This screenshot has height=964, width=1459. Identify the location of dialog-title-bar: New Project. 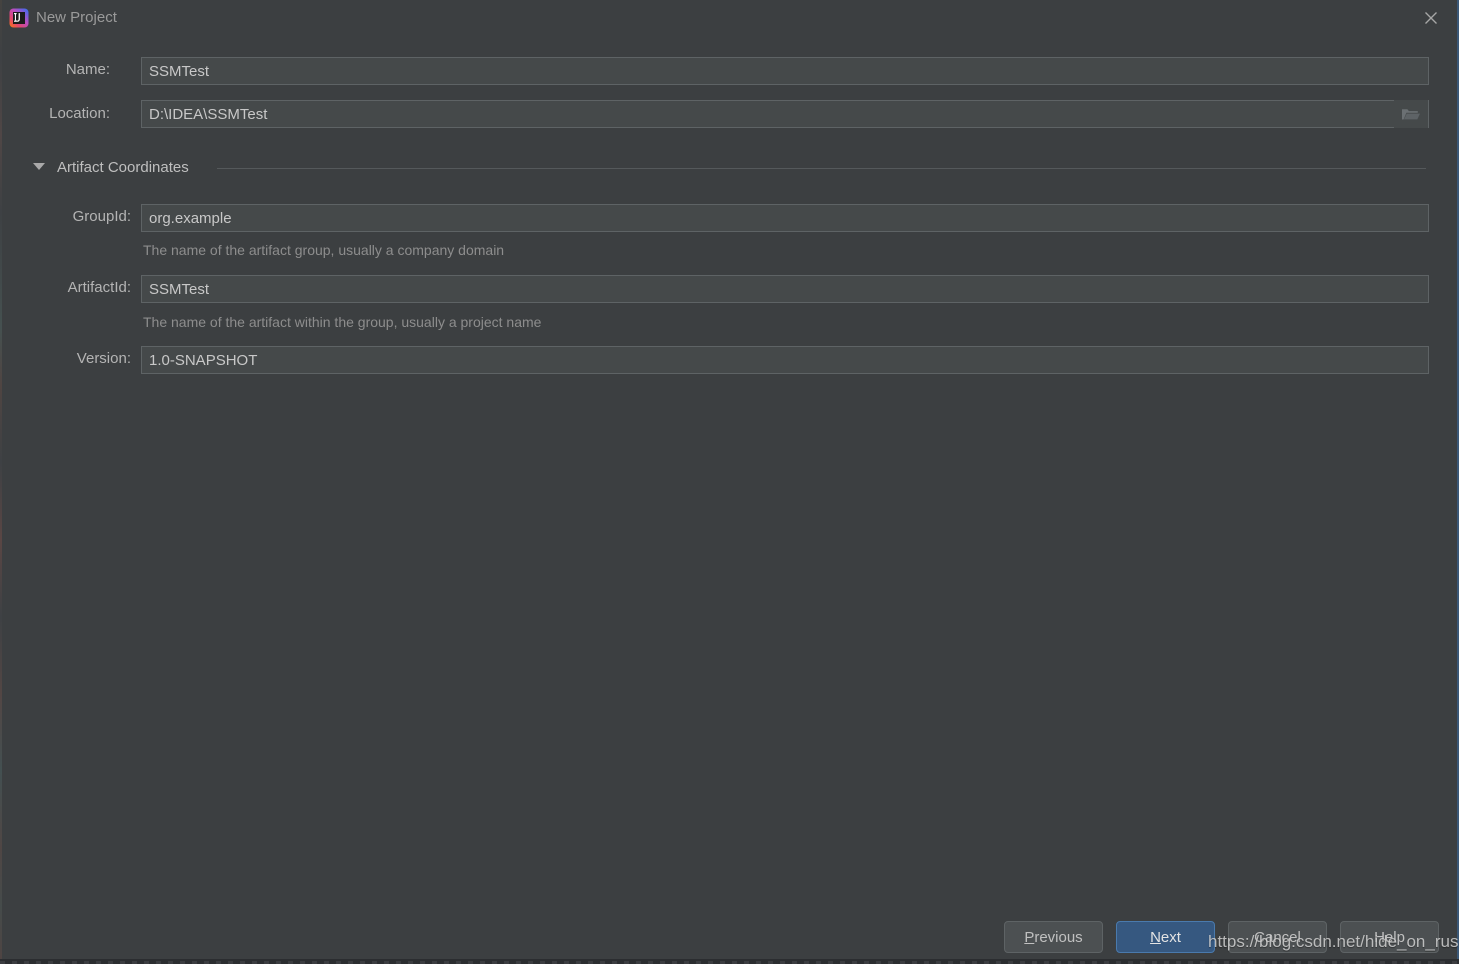
(729, 18).